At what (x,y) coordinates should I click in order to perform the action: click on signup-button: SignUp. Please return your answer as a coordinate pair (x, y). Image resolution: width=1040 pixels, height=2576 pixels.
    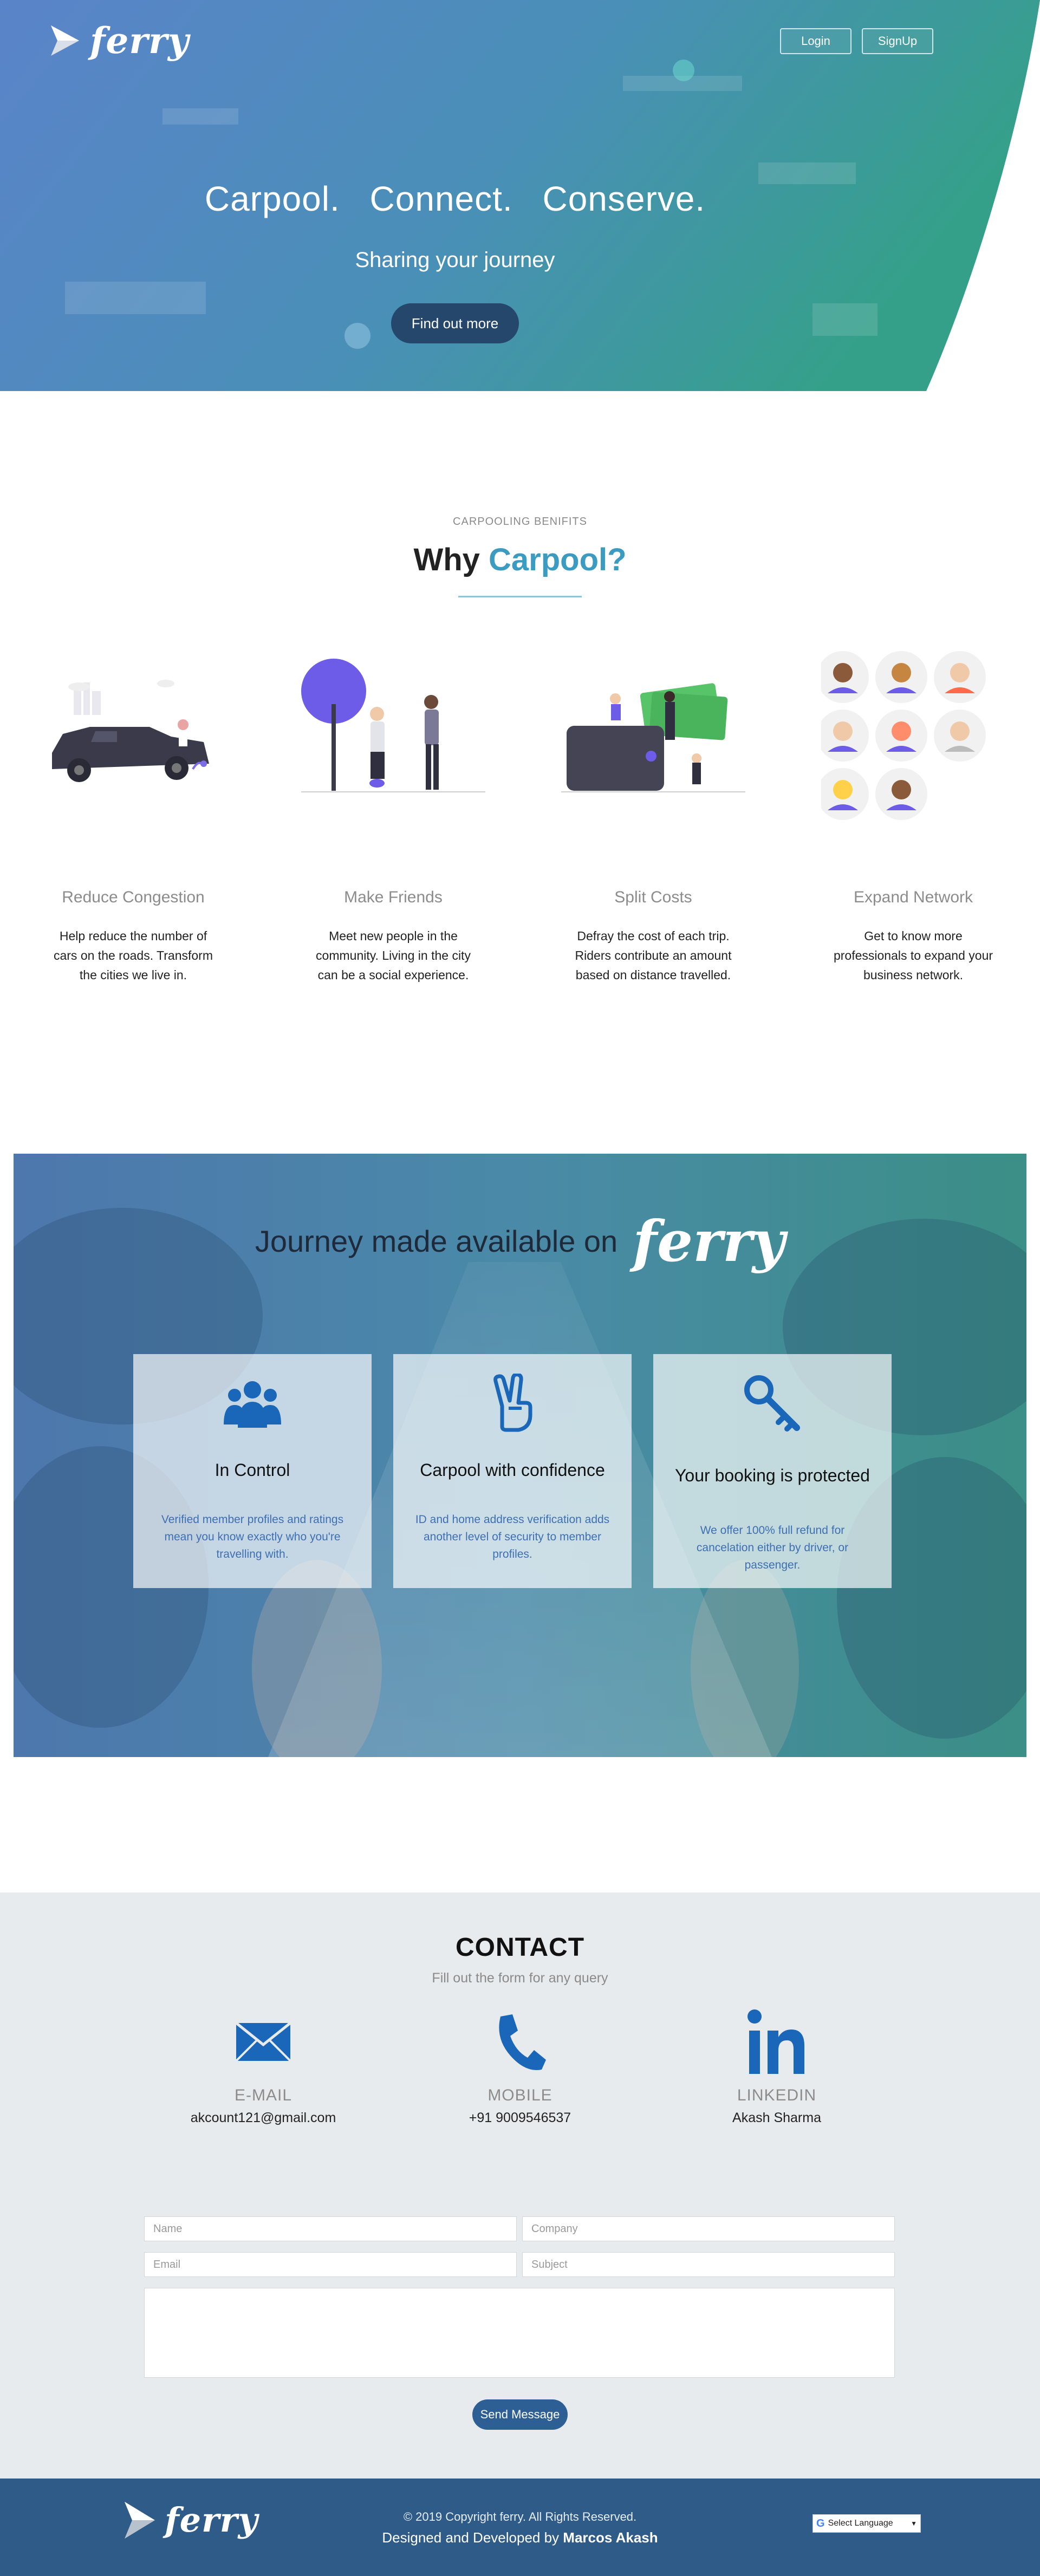
    Looking at the image, I should click on (897, 41).